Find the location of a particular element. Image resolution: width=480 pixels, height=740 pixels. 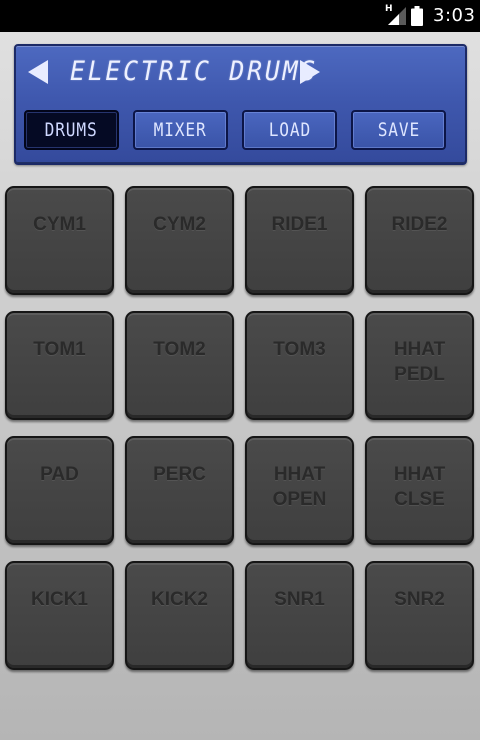

pad-tom2: TOM2 is located at coordinates (179, 365).